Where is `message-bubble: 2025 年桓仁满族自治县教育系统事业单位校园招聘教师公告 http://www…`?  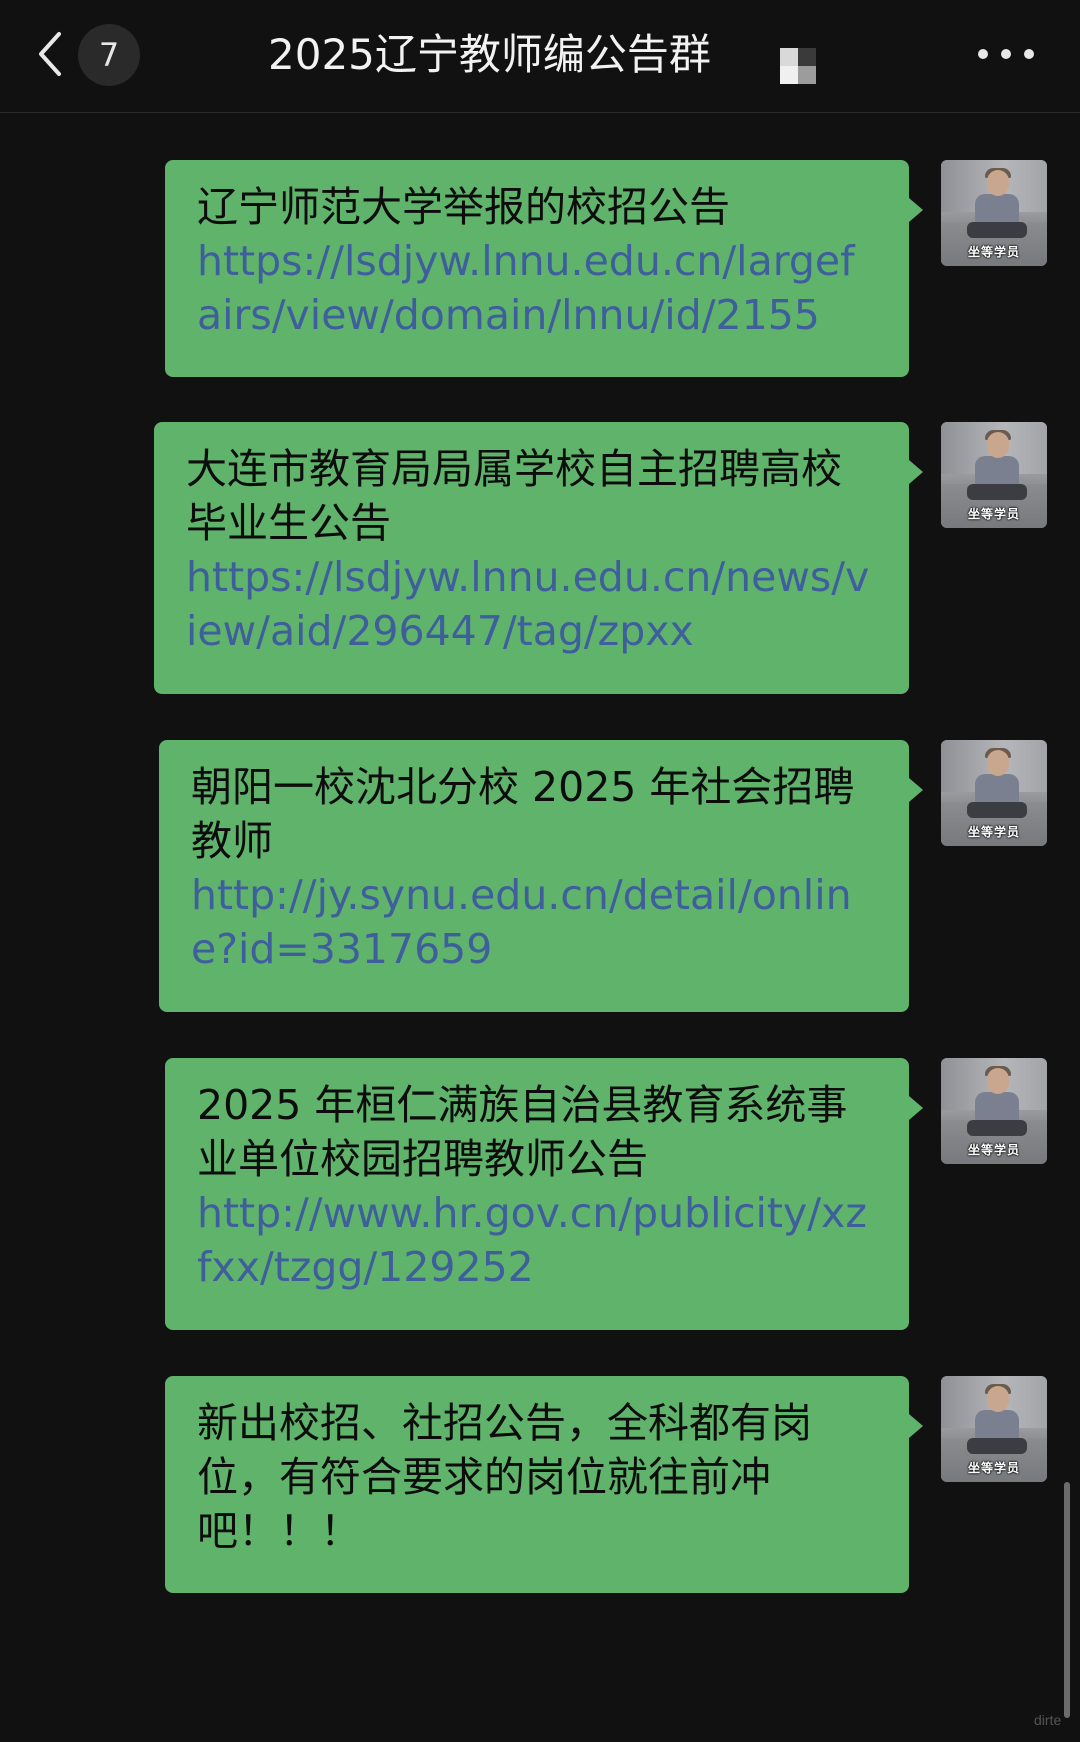 message-bubble: 2025 年桓仁满族自治县教育系统事业单位校园招聘教师公告 http://www… is located at coordinates (544, 1194).